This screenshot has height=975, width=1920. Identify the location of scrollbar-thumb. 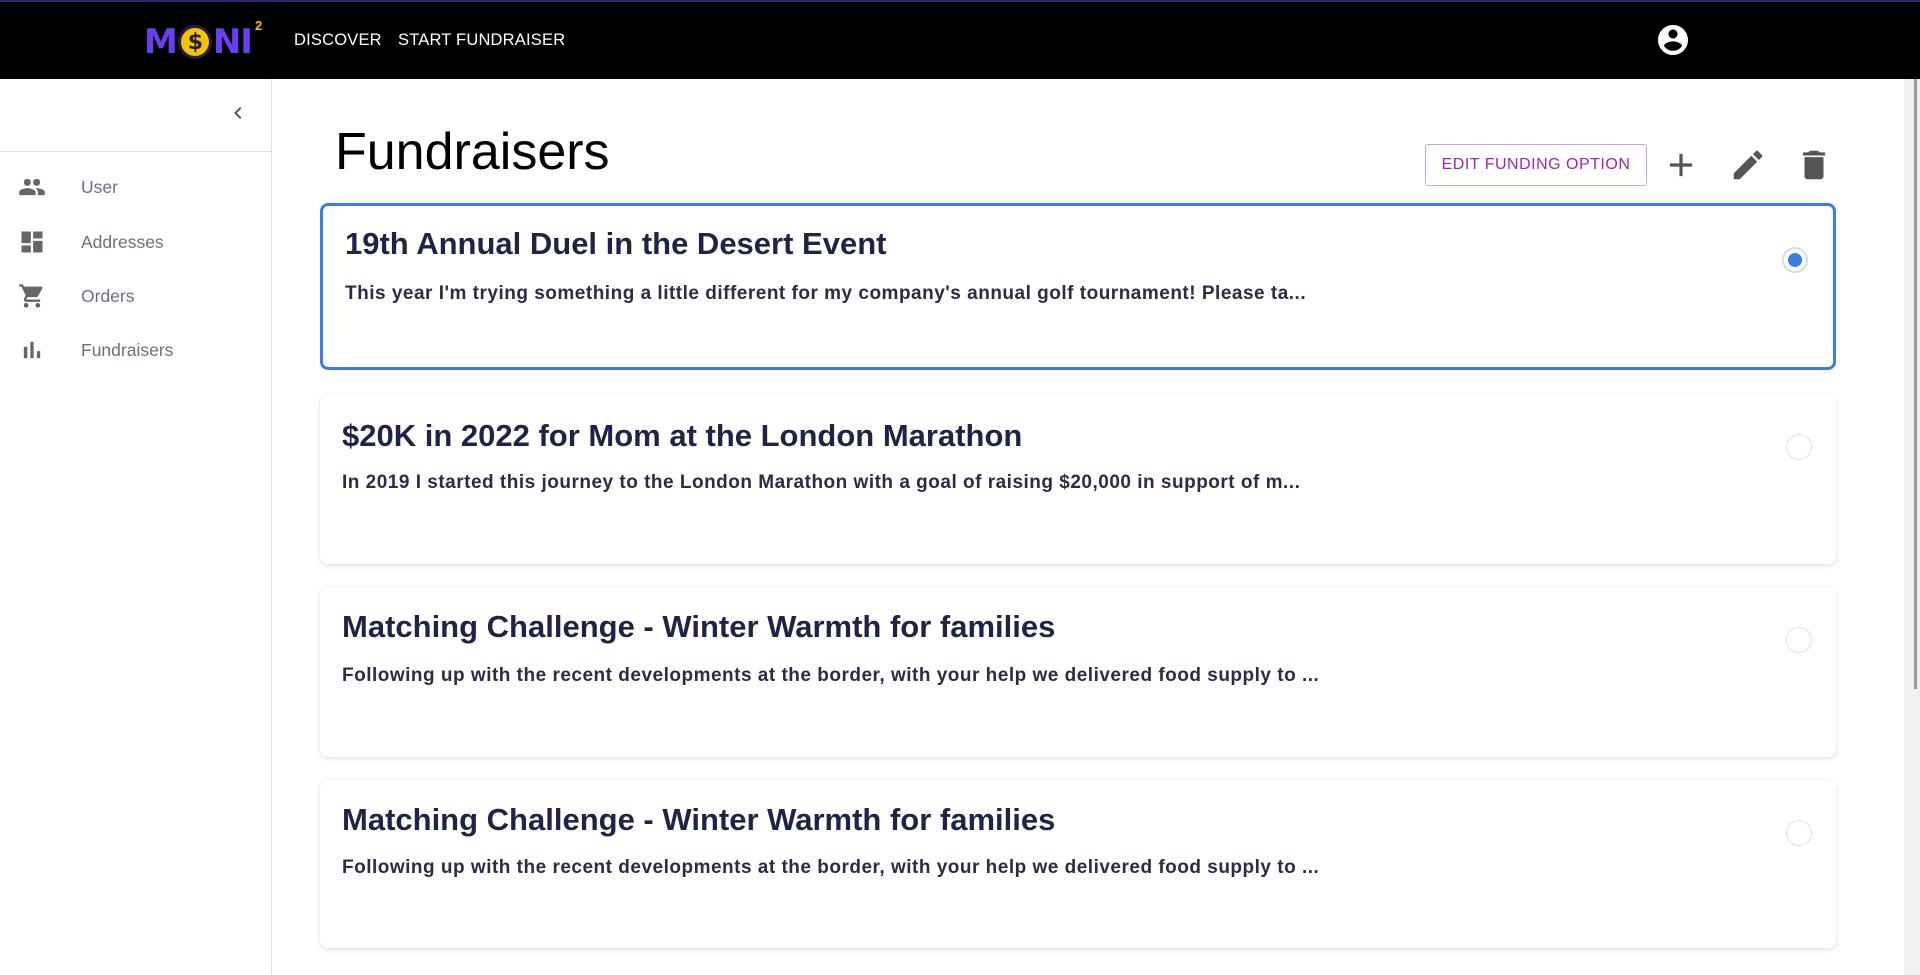
(1915, 384).